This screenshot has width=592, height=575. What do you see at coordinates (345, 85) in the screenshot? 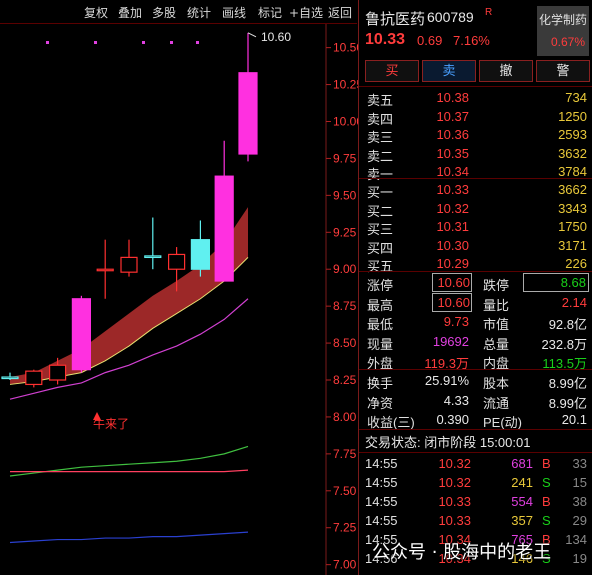
I see `y-tick-label: 10.25` at bounding box center [345, 85].